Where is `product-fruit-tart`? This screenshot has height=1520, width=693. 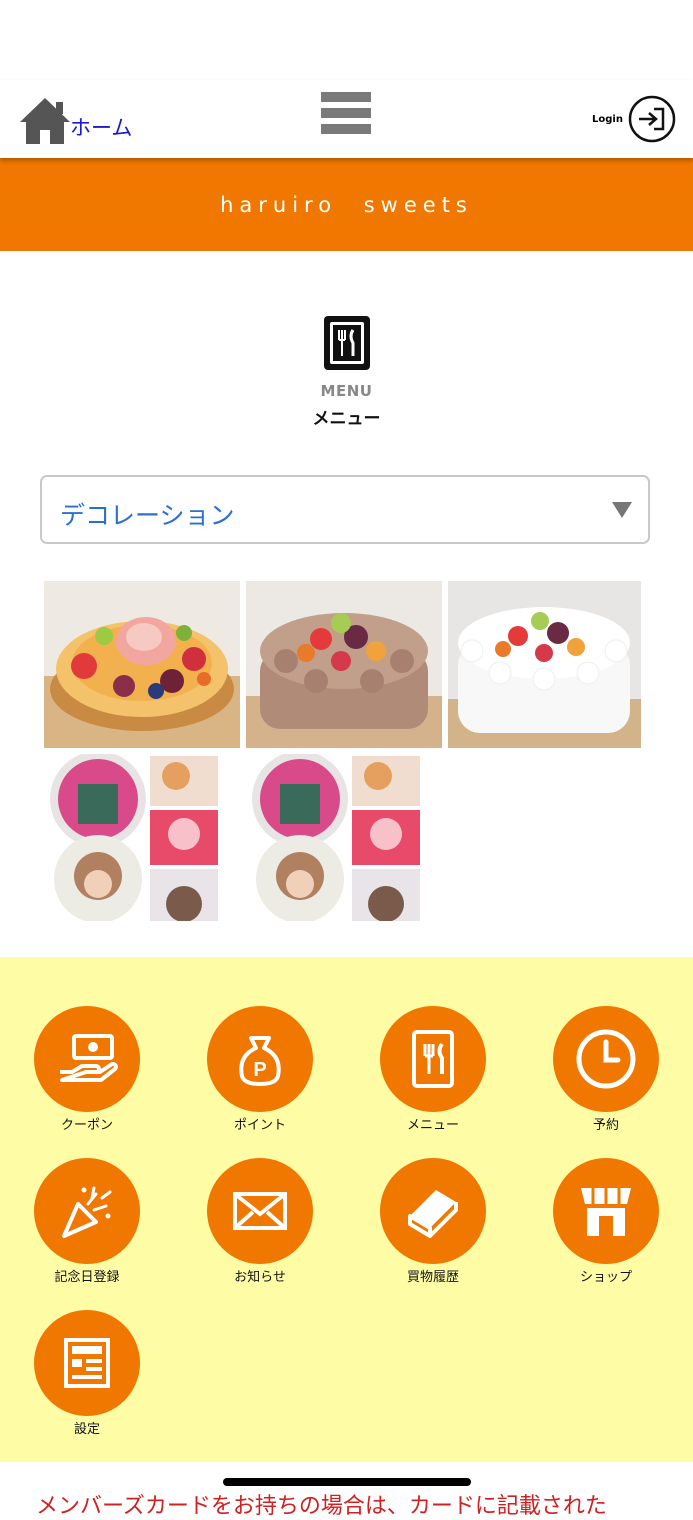
product-fruit-tart is located at coordinates (142, 664).